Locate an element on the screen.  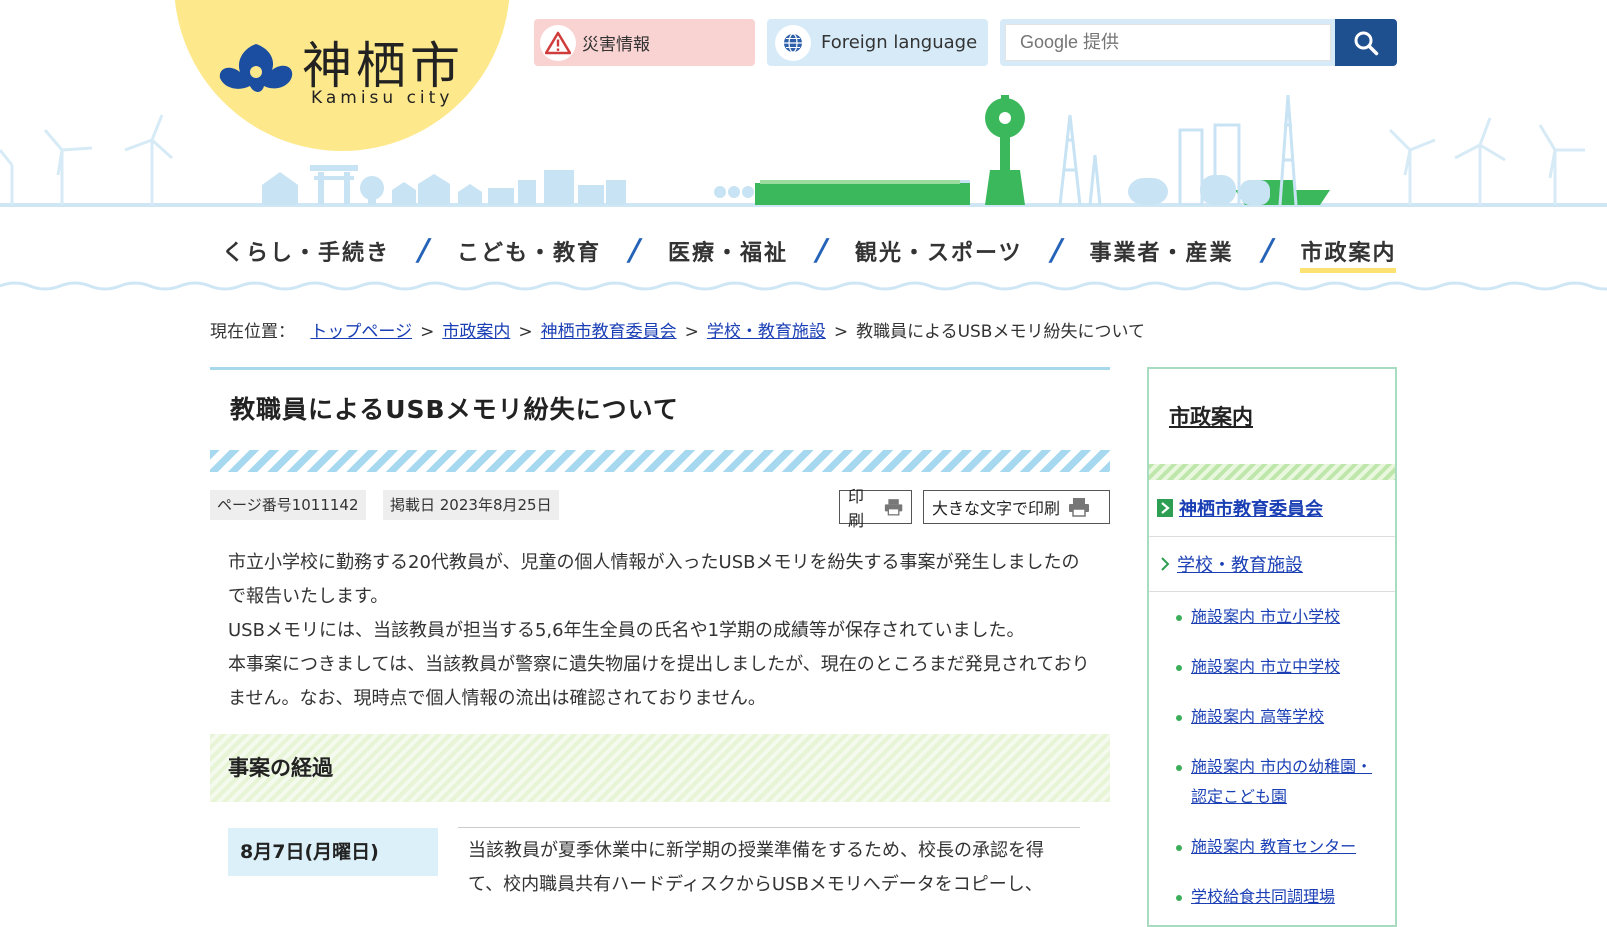
breadcrumb-link-board-of-education: 神栖市教育委員会 is located at coordinates (609, 332).